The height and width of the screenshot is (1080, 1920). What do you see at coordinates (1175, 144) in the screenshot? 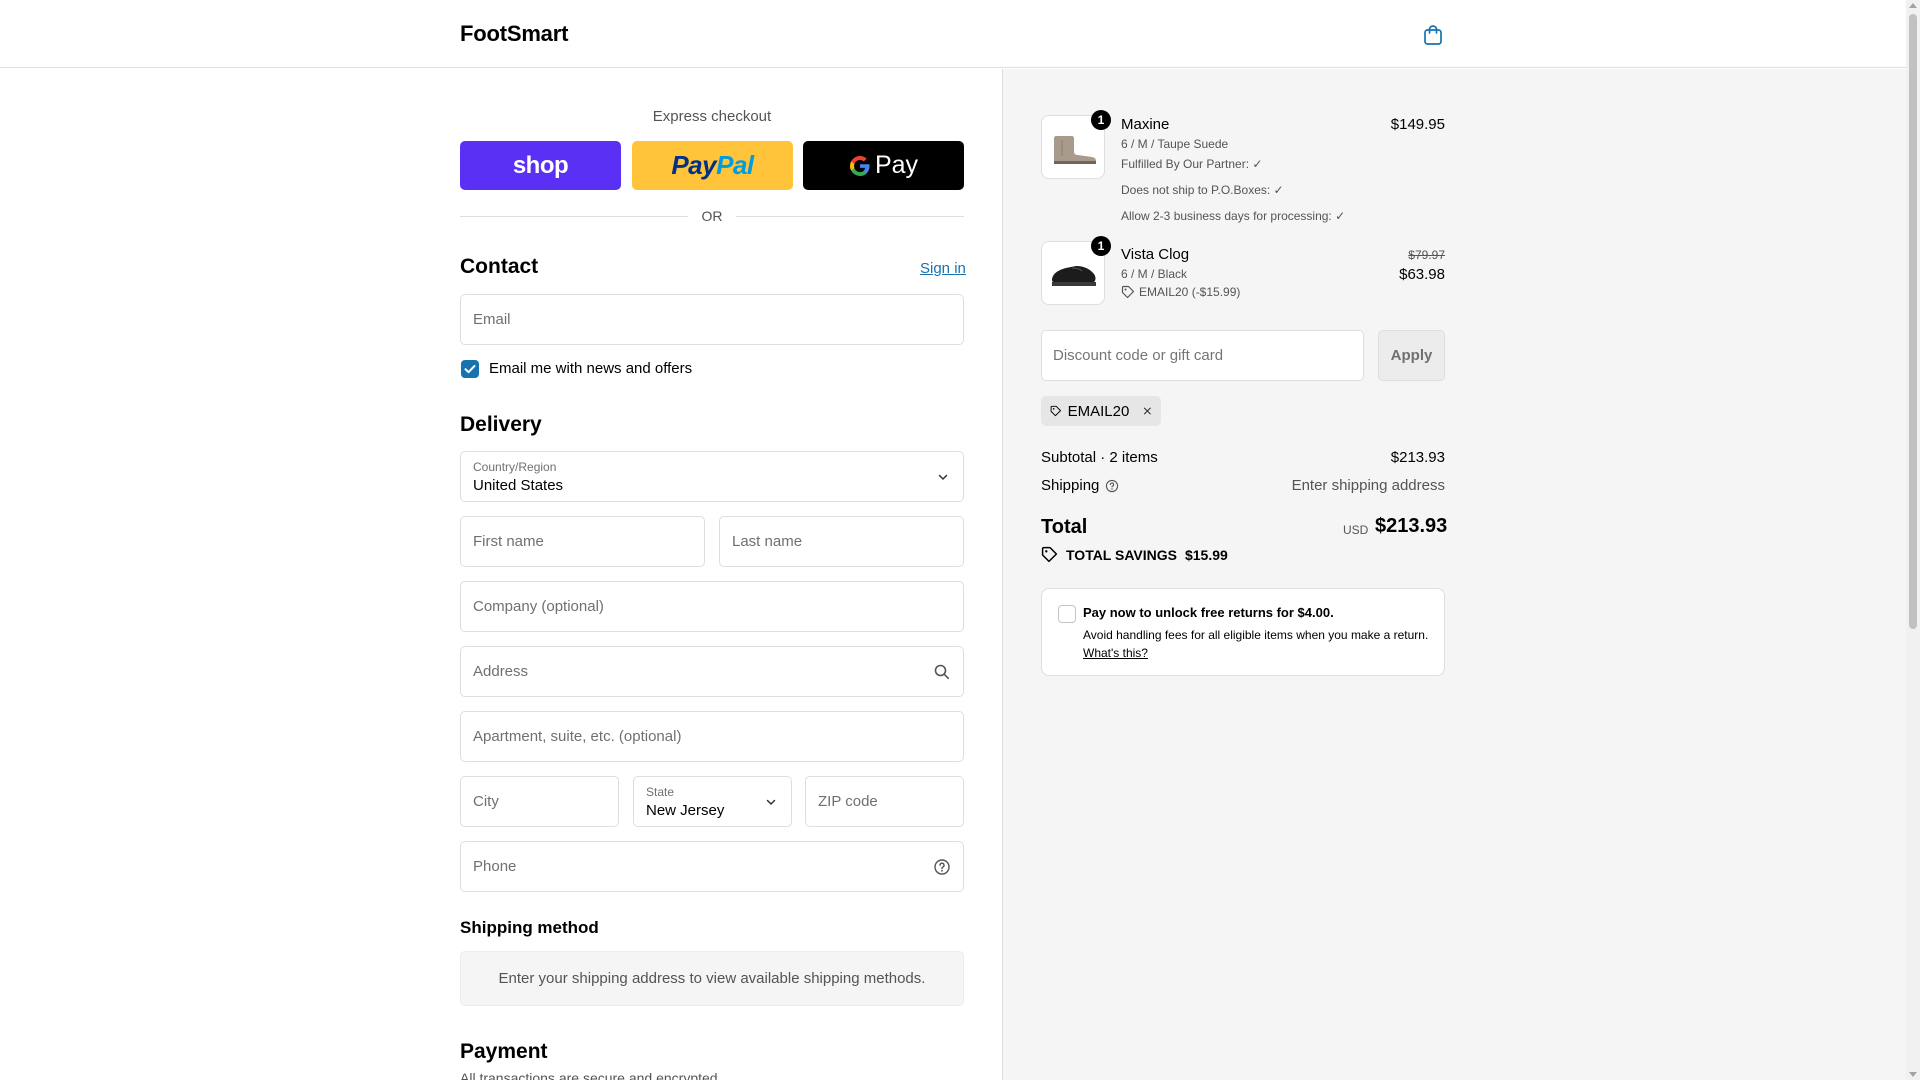
I see `item-variant: 6 / M / Taupe Suede` at bounding box center [1175, 144].